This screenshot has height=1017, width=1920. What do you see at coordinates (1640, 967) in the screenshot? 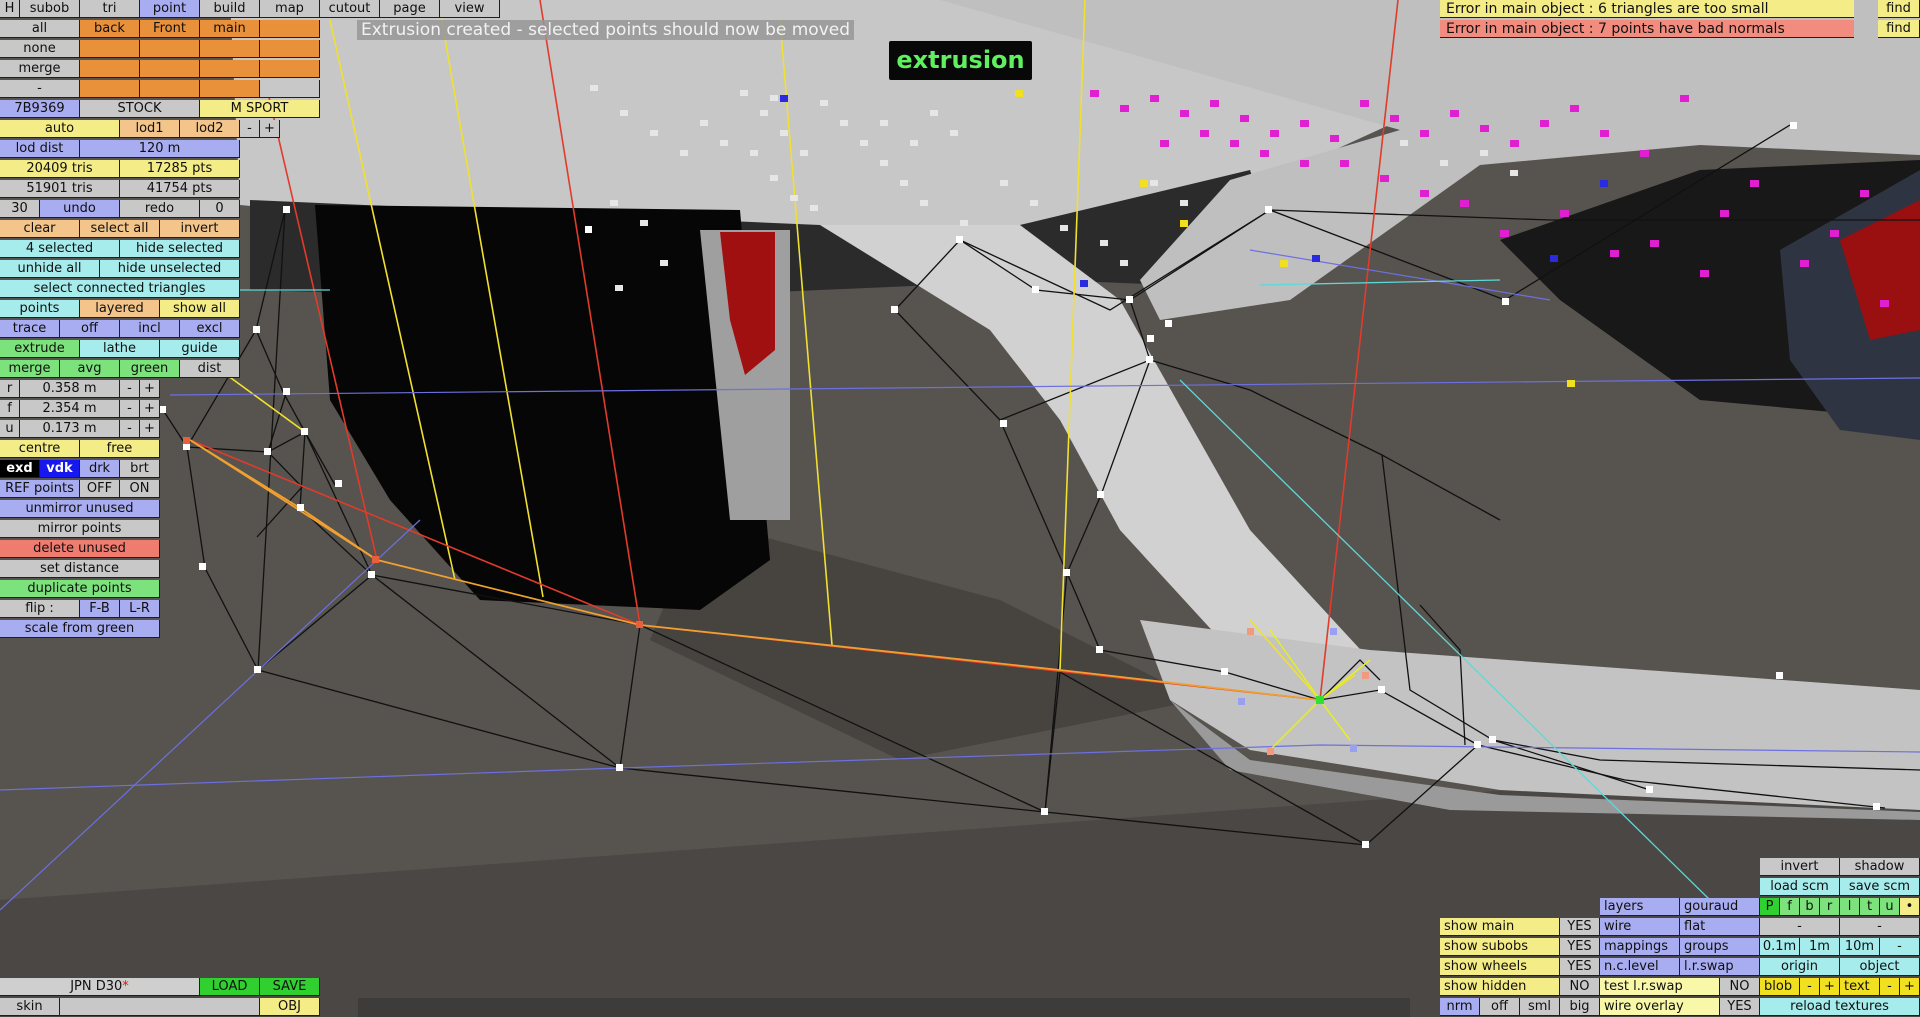
I see `nc-level-button: n.c.level` at bounding box center [1640, 967].